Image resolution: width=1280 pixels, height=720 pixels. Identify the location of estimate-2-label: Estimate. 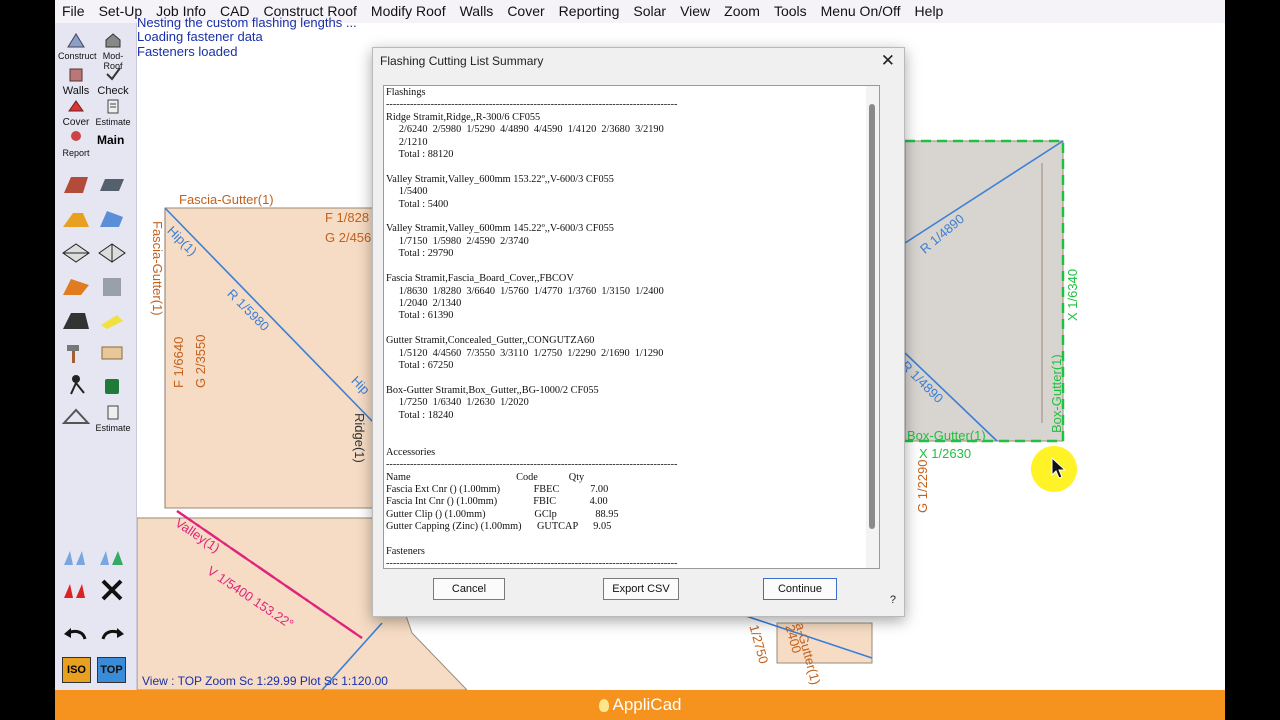
(113, 428).